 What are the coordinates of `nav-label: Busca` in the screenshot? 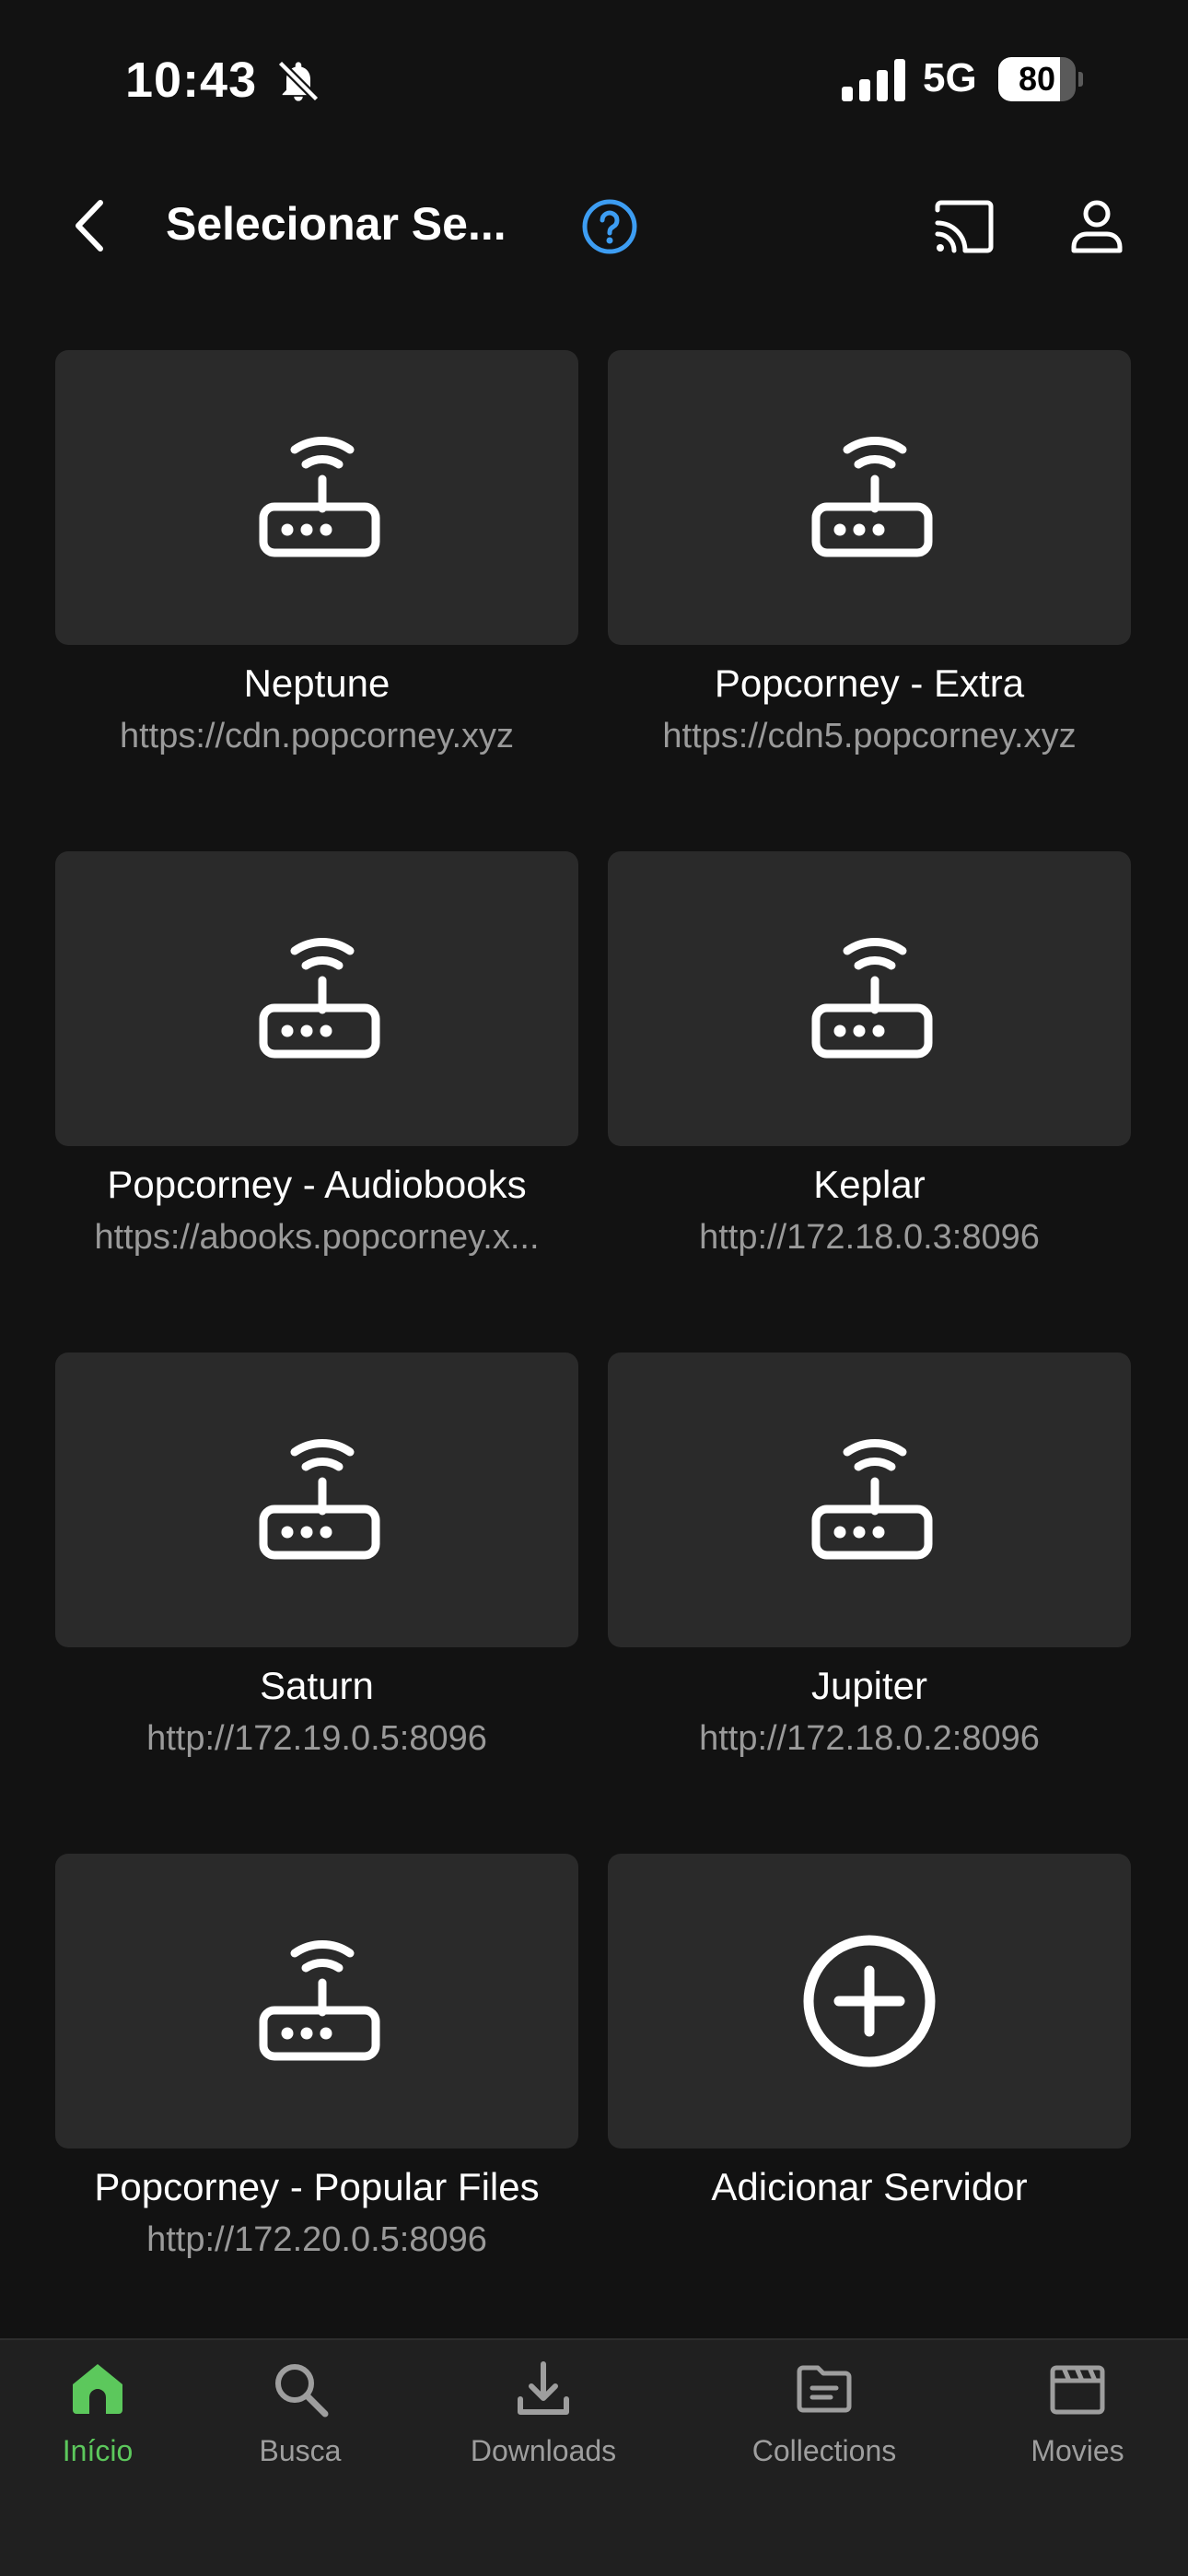 It's located at (300, 2450).